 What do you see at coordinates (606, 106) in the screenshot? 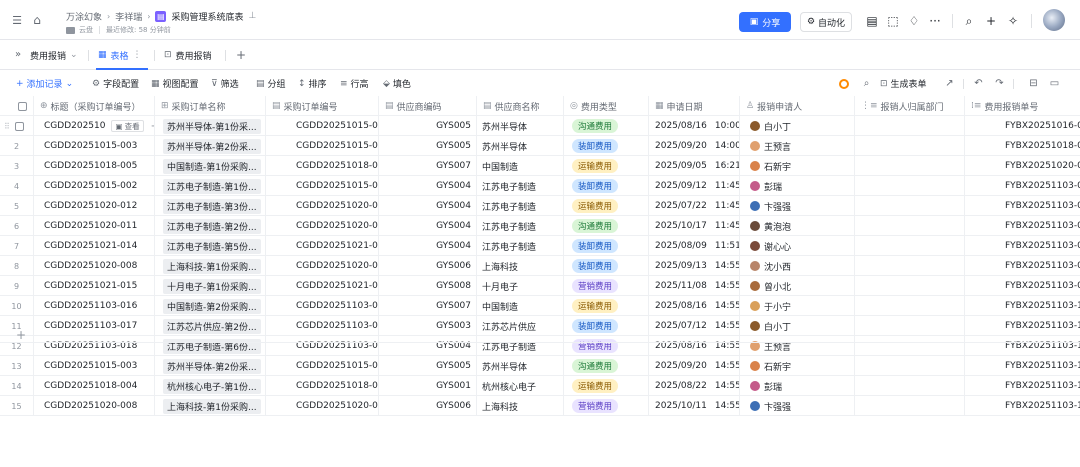
I see `column-header: ◎ 费用类型` at bounding box center [606, 106].